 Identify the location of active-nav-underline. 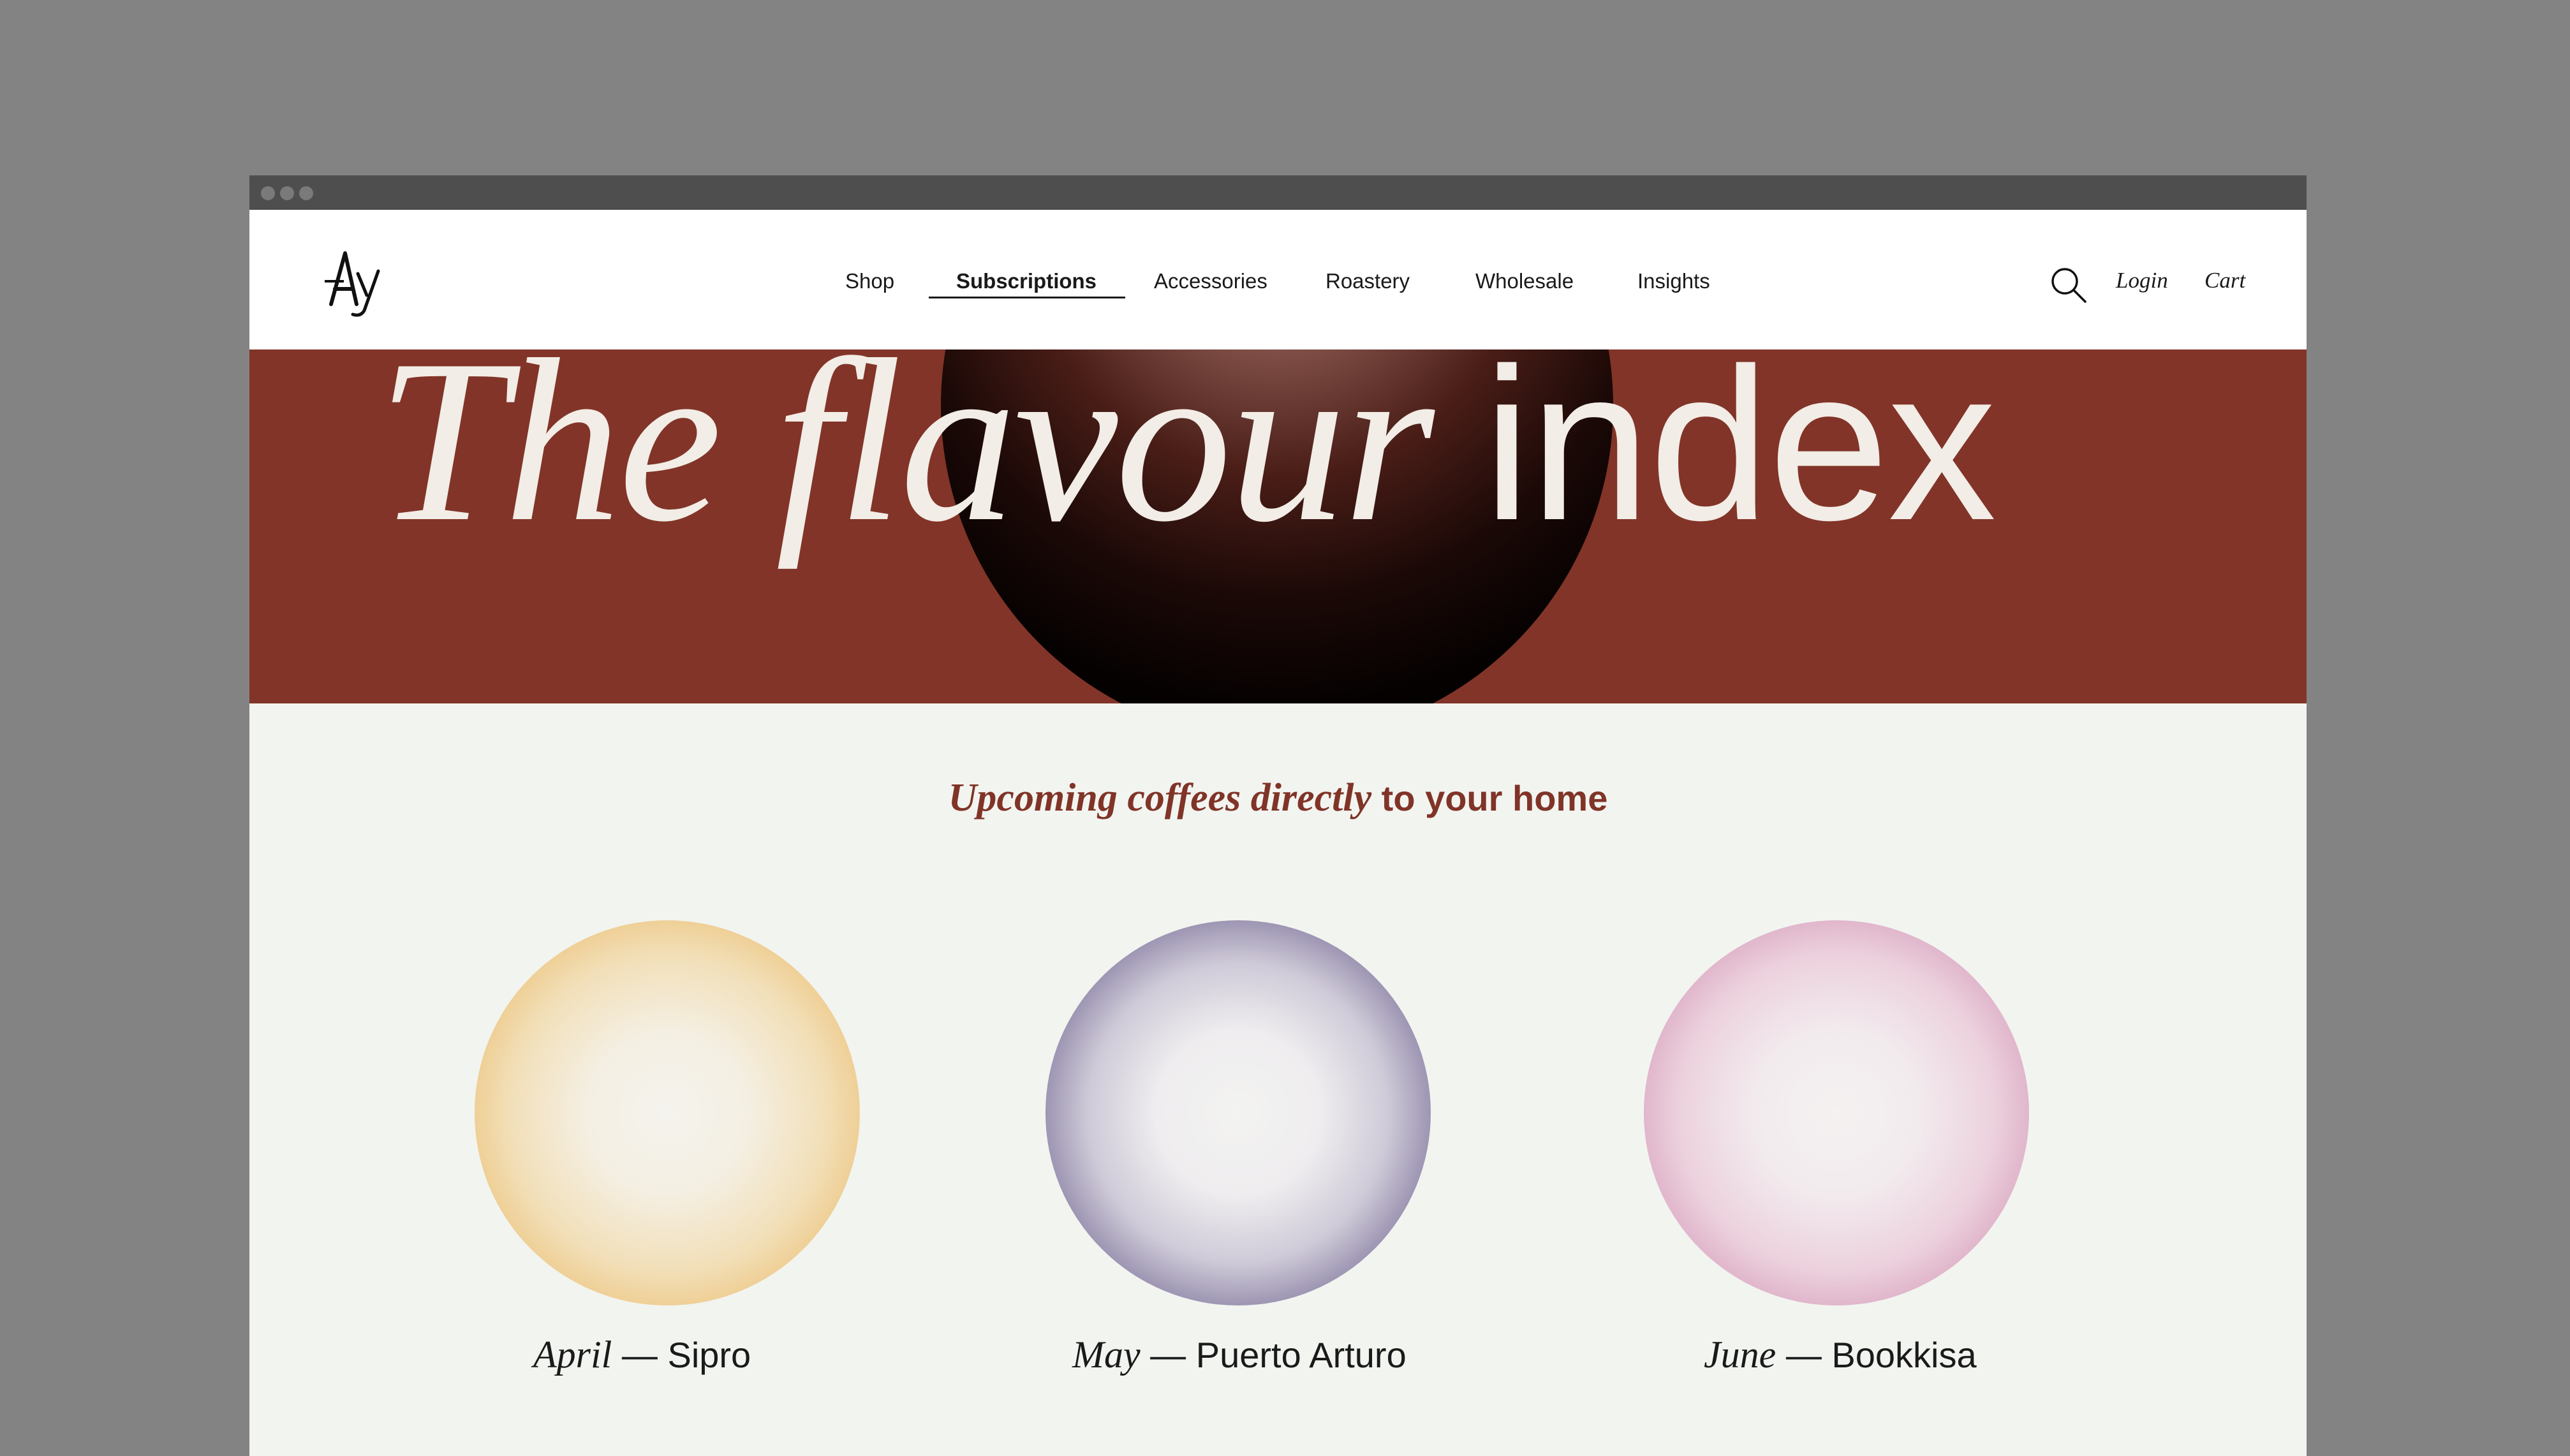
(1027, 297).